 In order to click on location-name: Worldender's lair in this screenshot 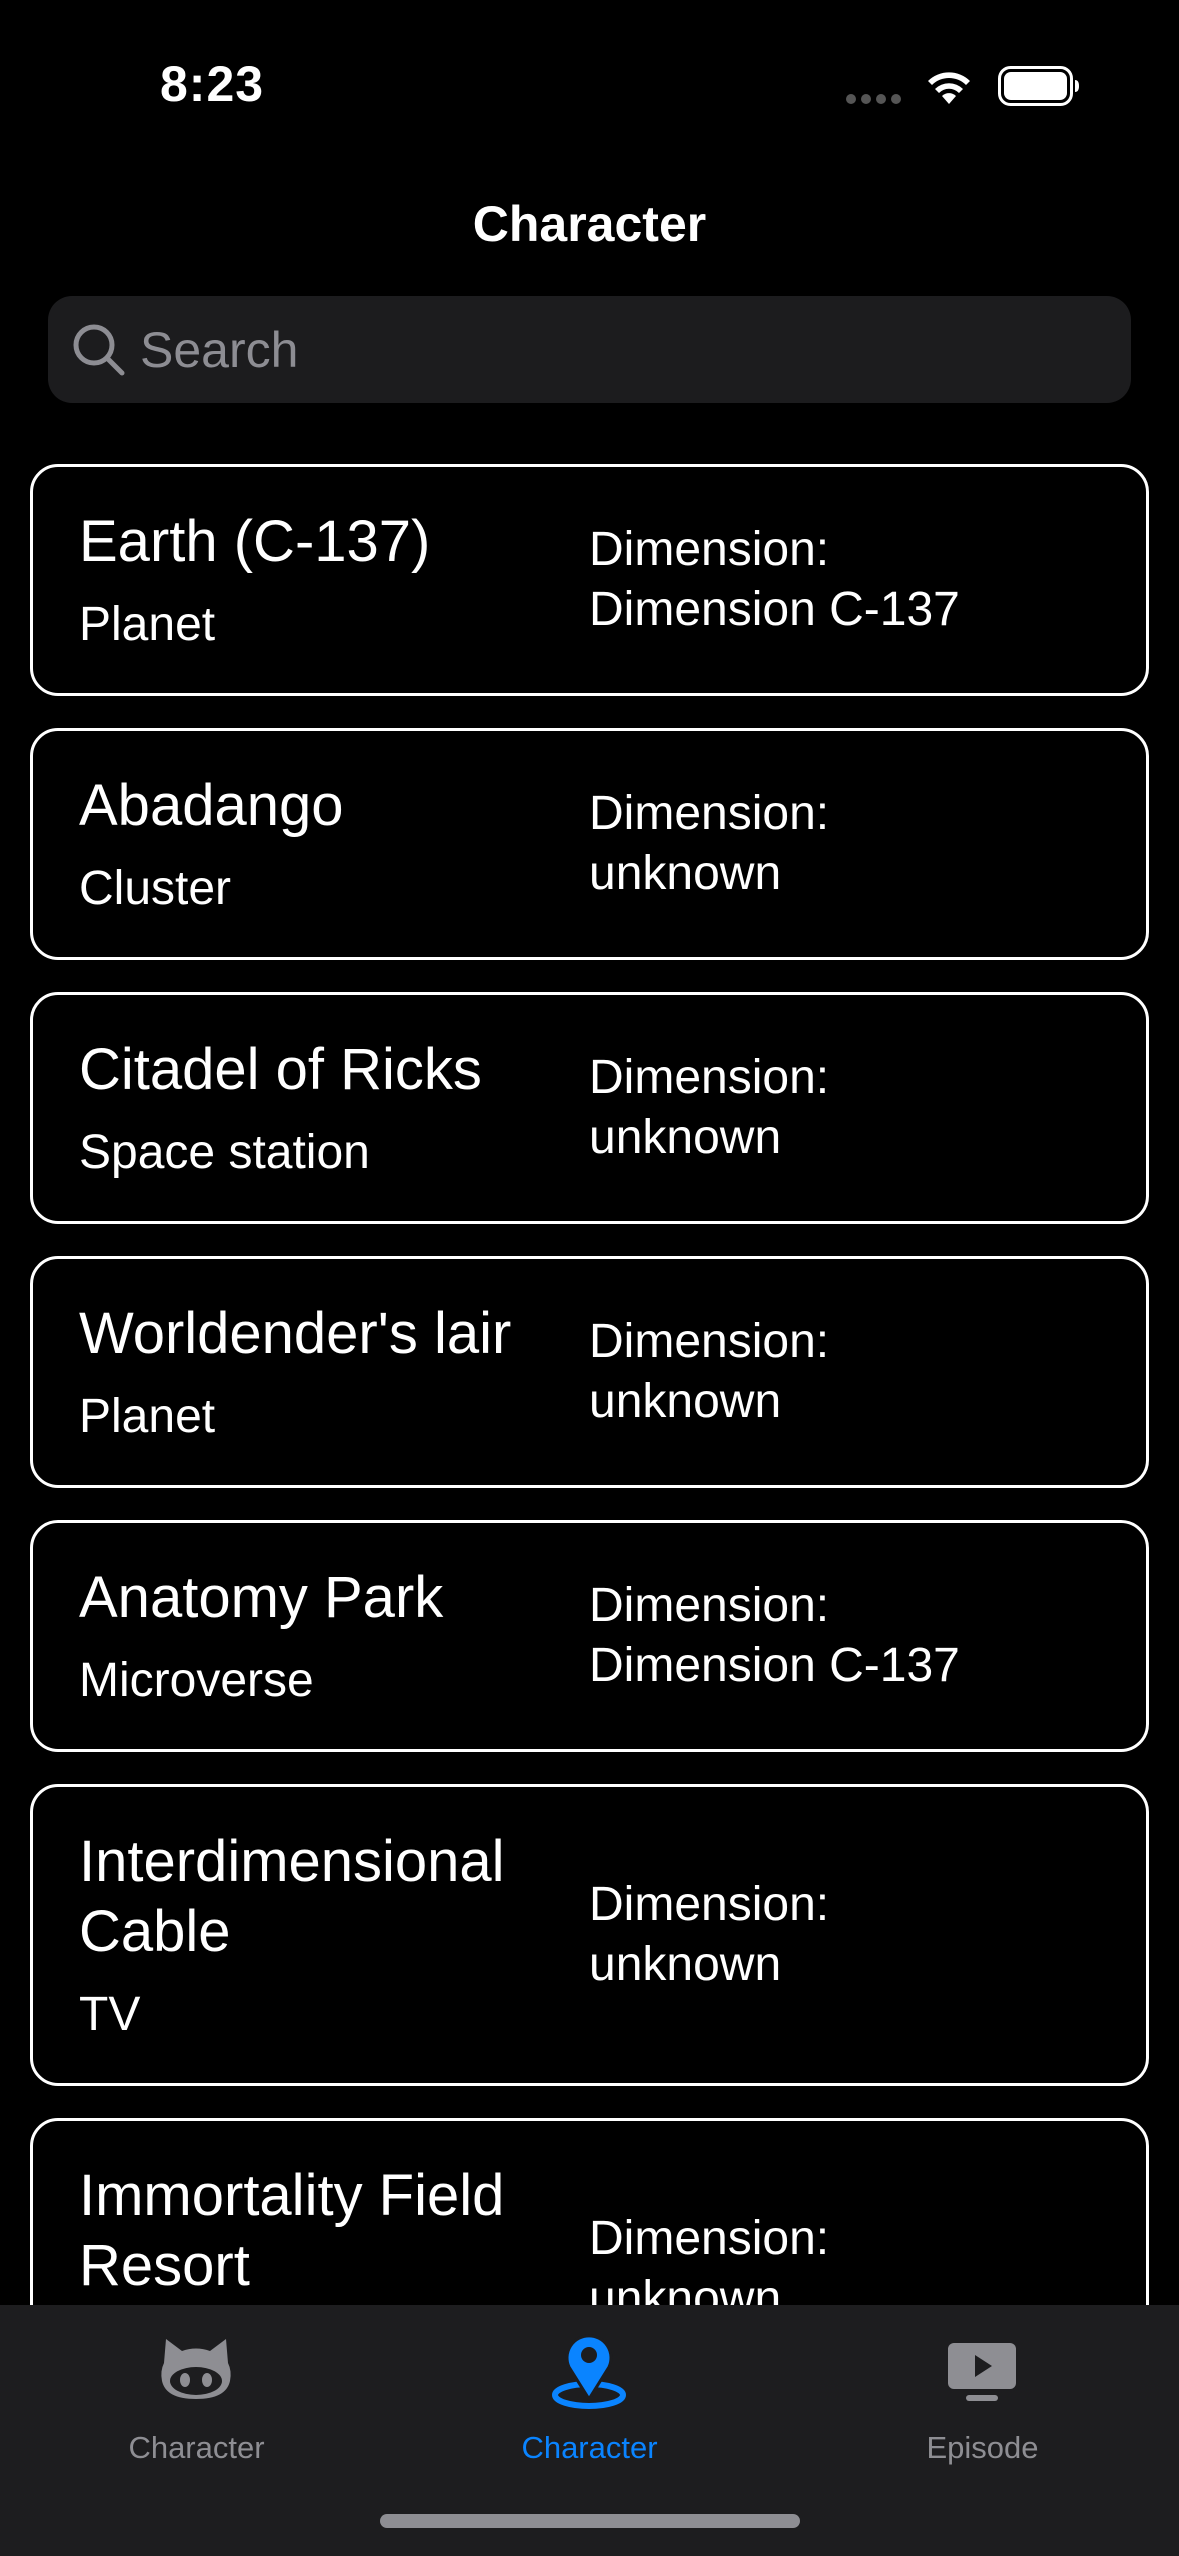, I will do `click(295, 1333)`.